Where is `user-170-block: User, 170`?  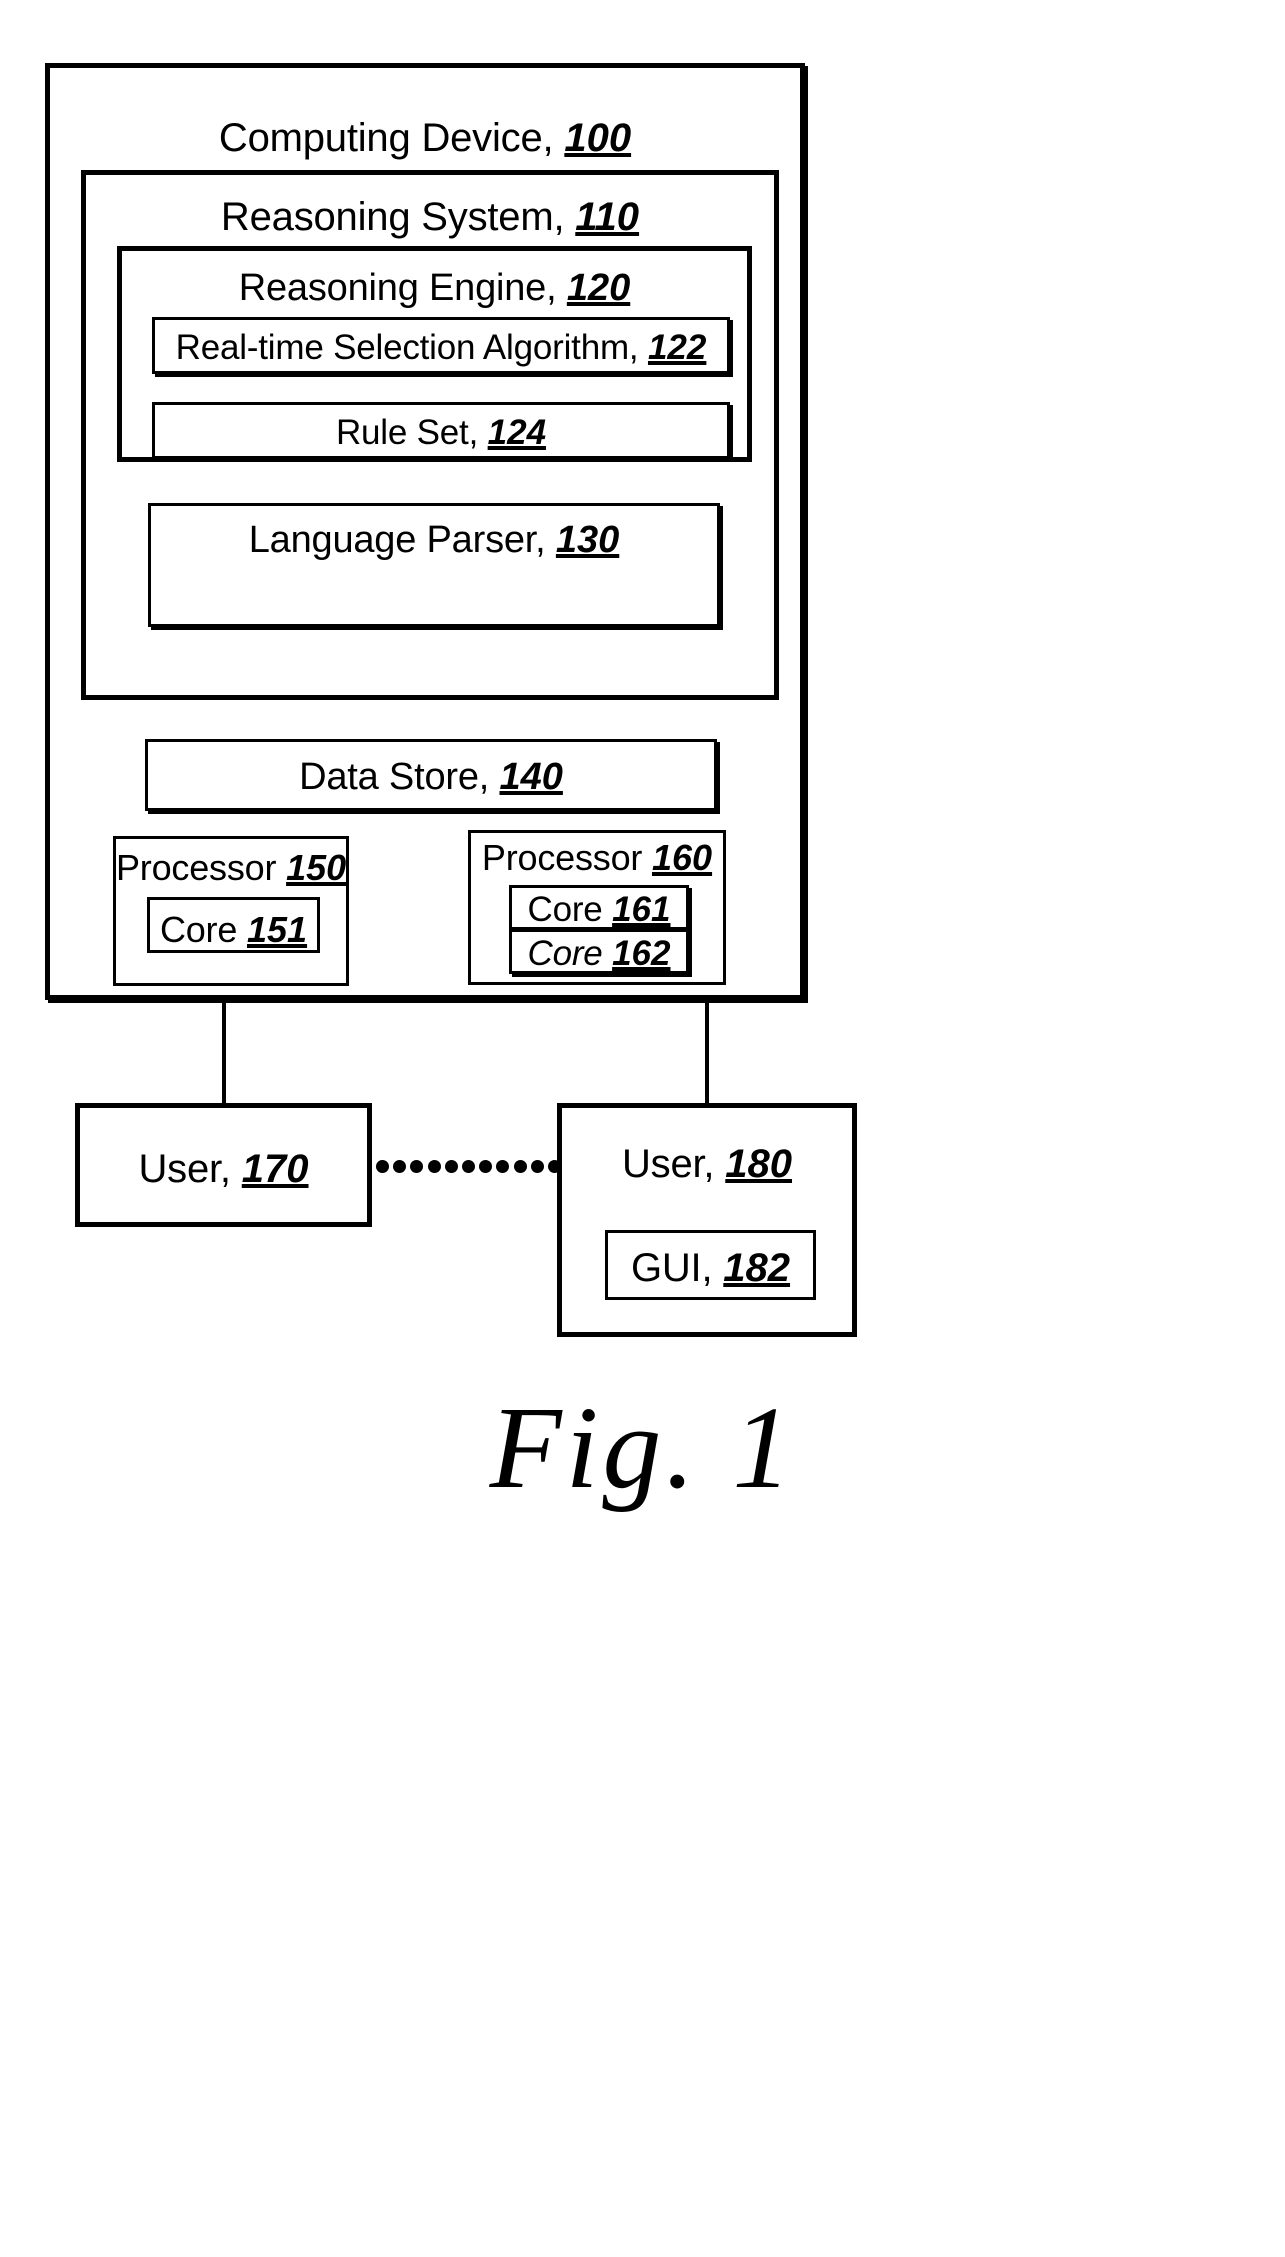
user-170-block: User, 170 is located at coordinates (223, 1165).